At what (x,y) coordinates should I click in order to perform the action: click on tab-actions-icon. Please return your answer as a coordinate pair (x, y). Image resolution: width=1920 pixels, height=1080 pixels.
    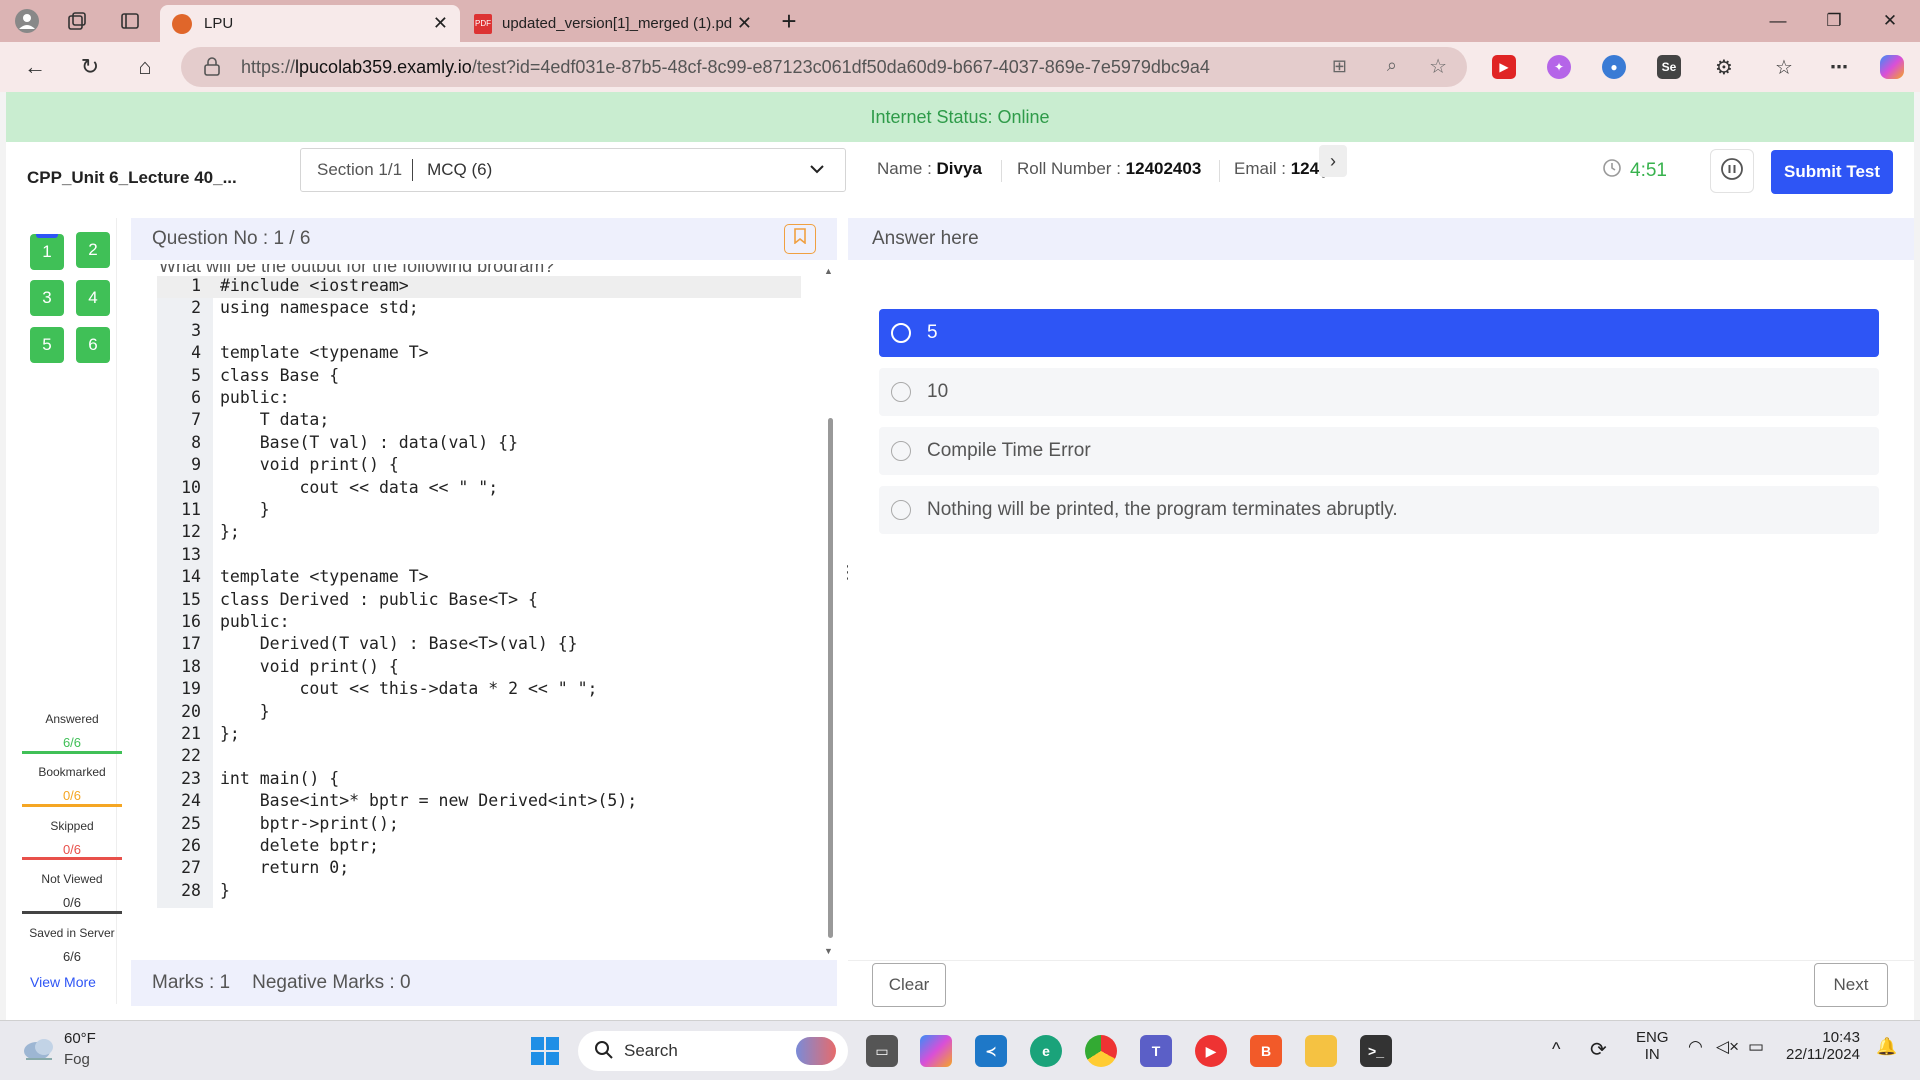
    Looking at the image, I should click on (130, 21).